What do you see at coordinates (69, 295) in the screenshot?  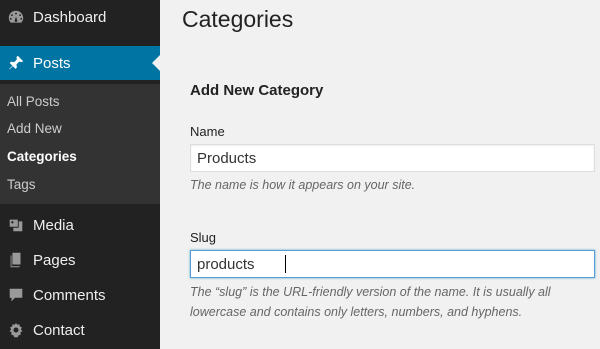 I see `menu-label: Comments` at bounding box center [69, 295].